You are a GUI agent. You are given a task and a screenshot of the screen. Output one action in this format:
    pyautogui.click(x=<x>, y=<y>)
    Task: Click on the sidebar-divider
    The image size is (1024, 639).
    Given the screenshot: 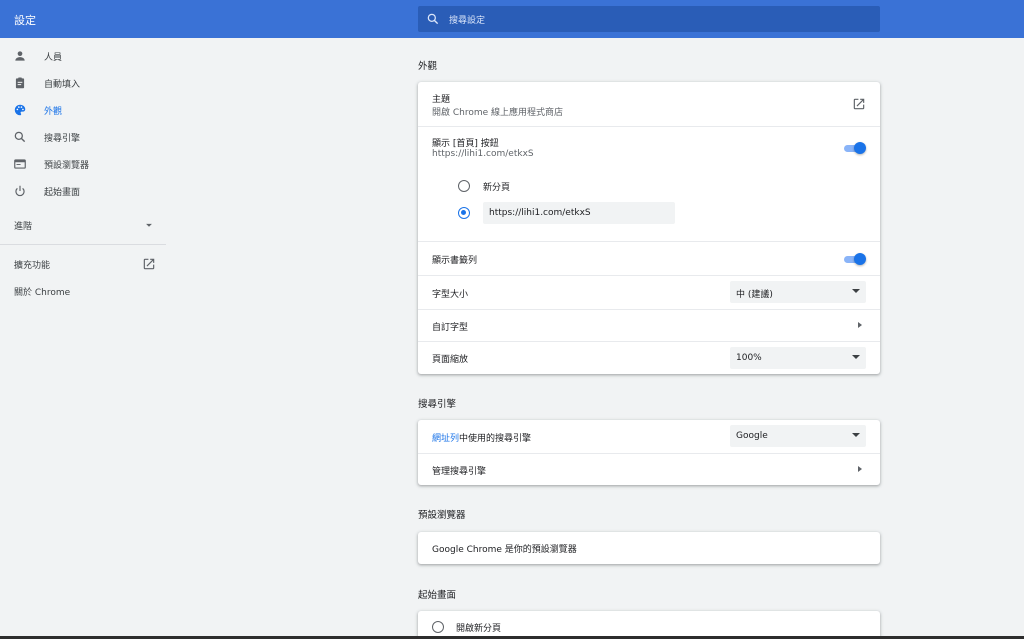 What is the action you would take?
    pyautogui.click(x=83, y=244)
    